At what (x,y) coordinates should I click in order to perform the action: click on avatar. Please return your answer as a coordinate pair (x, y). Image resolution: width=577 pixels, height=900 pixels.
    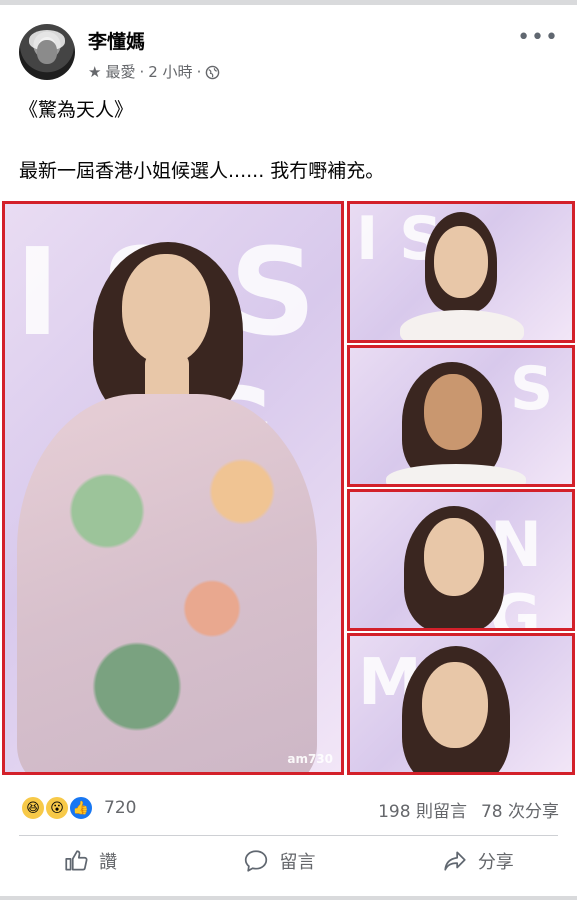
    Looking at the image, I should click on (47, 52).